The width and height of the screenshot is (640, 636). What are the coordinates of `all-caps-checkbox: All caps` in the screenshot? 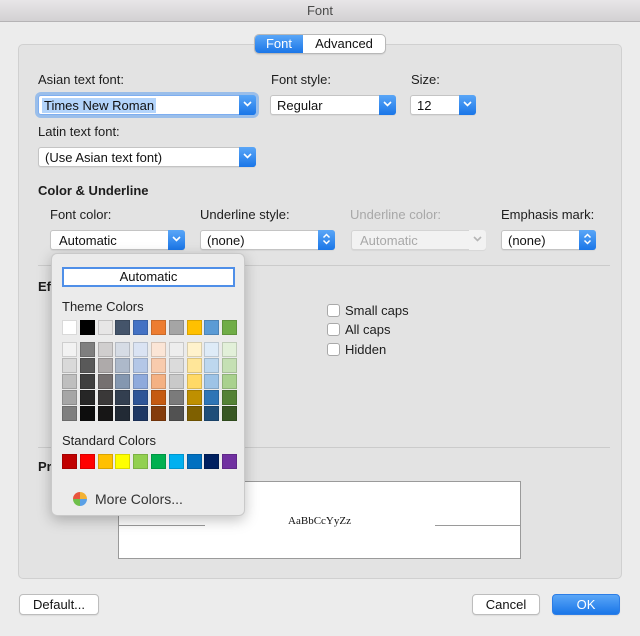 It's located at (359, 329).